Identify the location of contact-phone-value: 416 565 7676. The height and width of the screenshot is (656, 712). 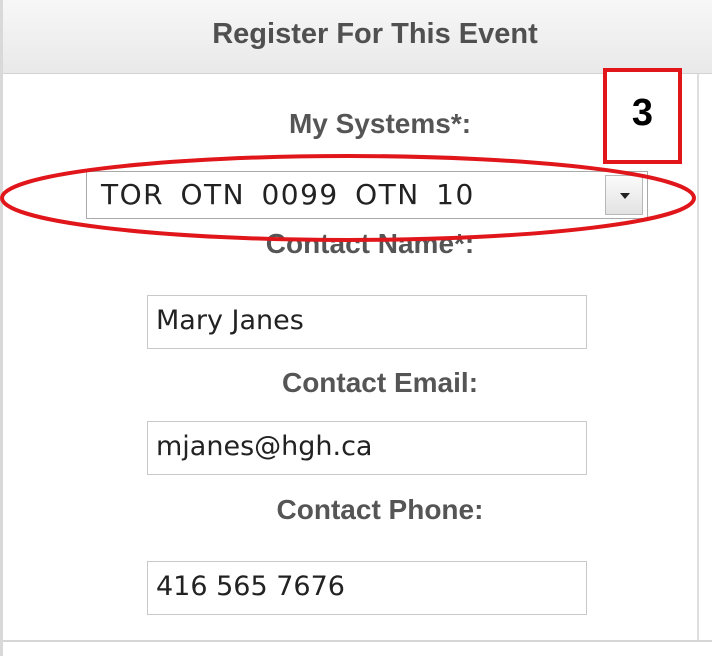
(250, 586).